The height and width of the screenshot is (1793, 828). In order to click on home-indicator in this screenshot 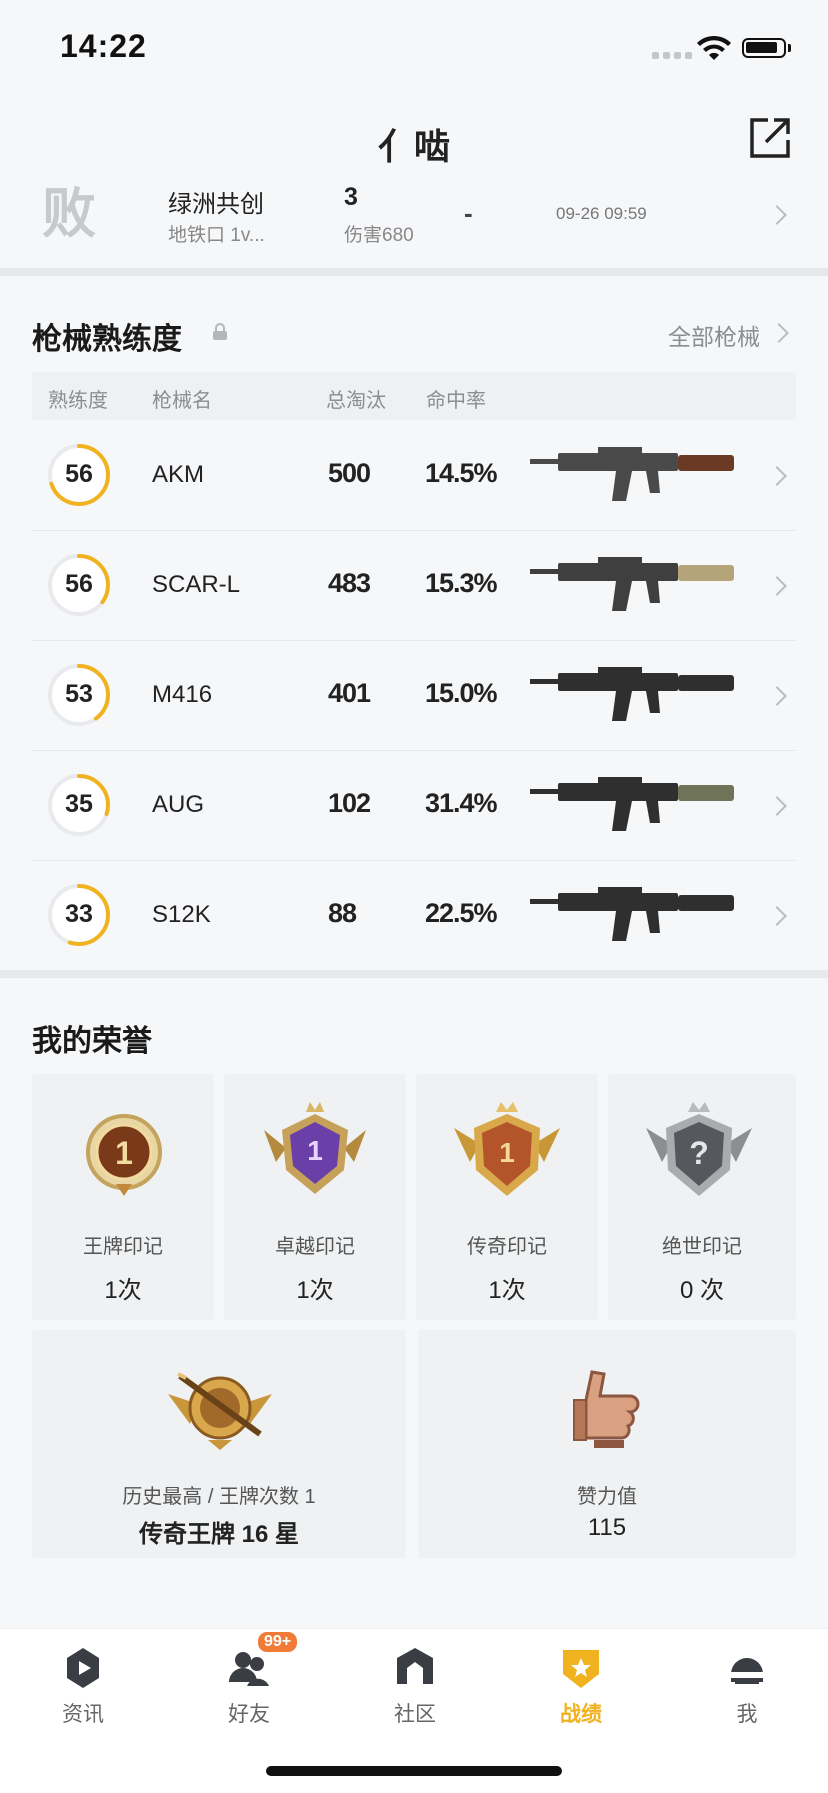, I will do `click(414, 1771)`.